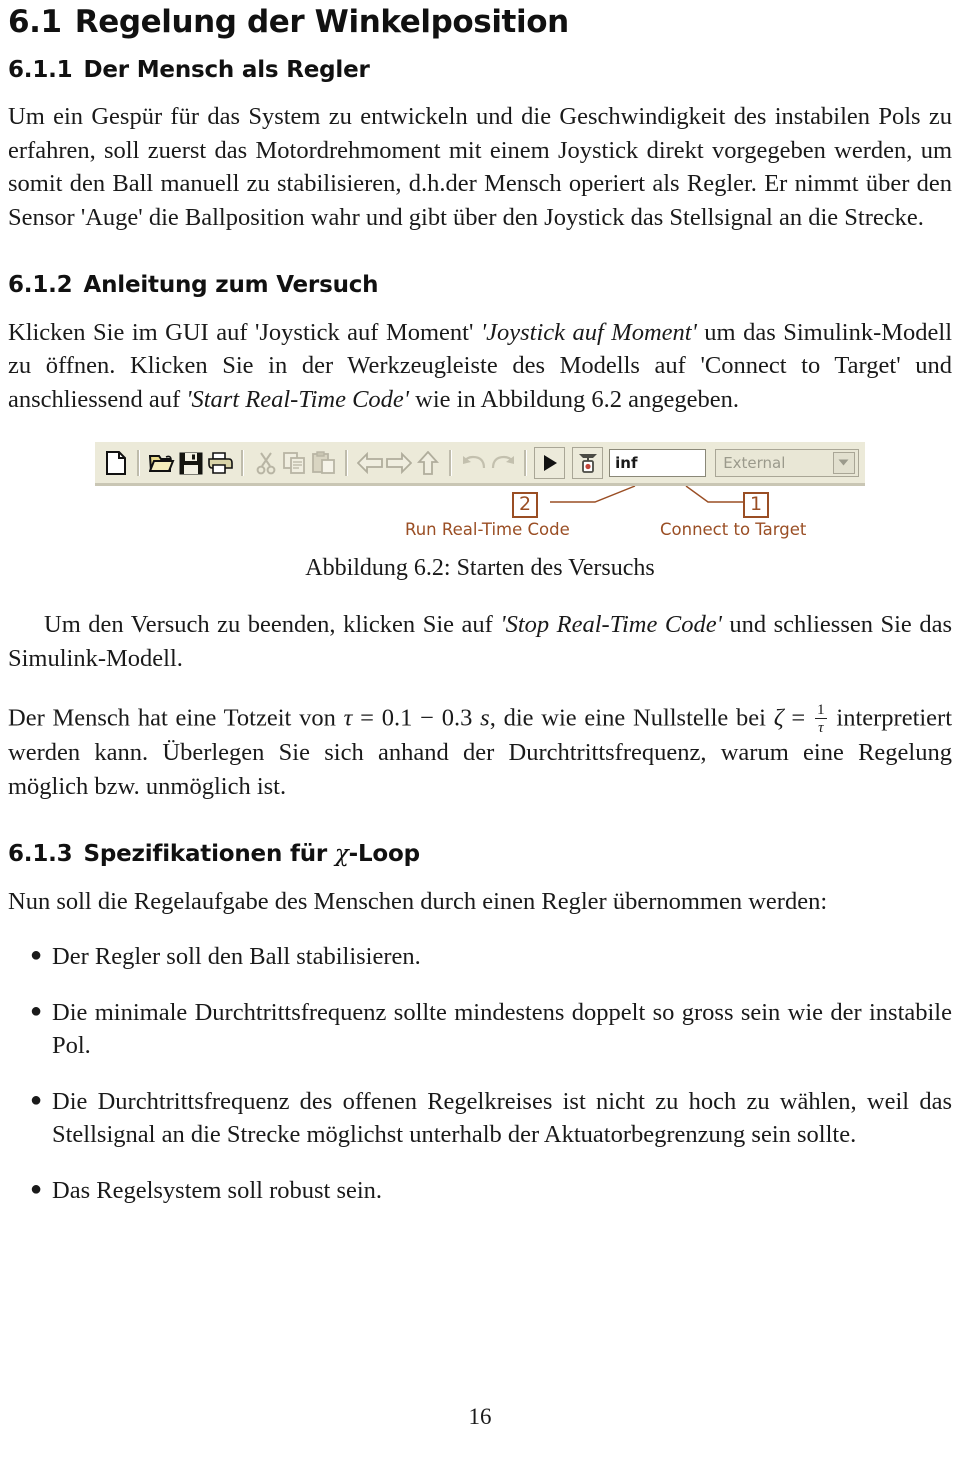 This screenshot has height=1464, width=960. I want to click on subsection-title-611: Der Mensch als Regler, so click(226, 69).